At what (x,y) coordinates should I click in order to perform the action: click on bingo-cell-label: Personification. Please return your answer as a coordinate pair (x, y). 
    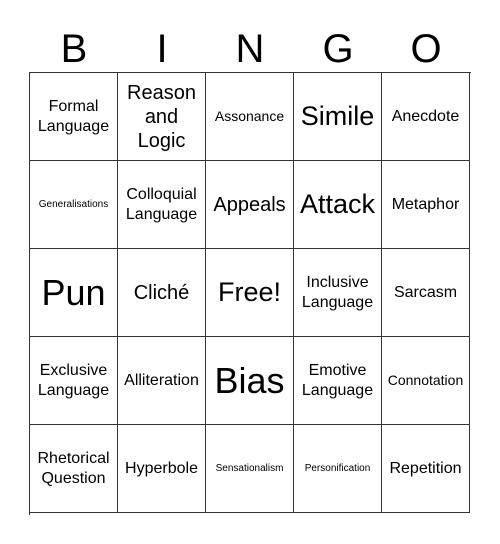
    Looking at the image, I should click on (337, 468).